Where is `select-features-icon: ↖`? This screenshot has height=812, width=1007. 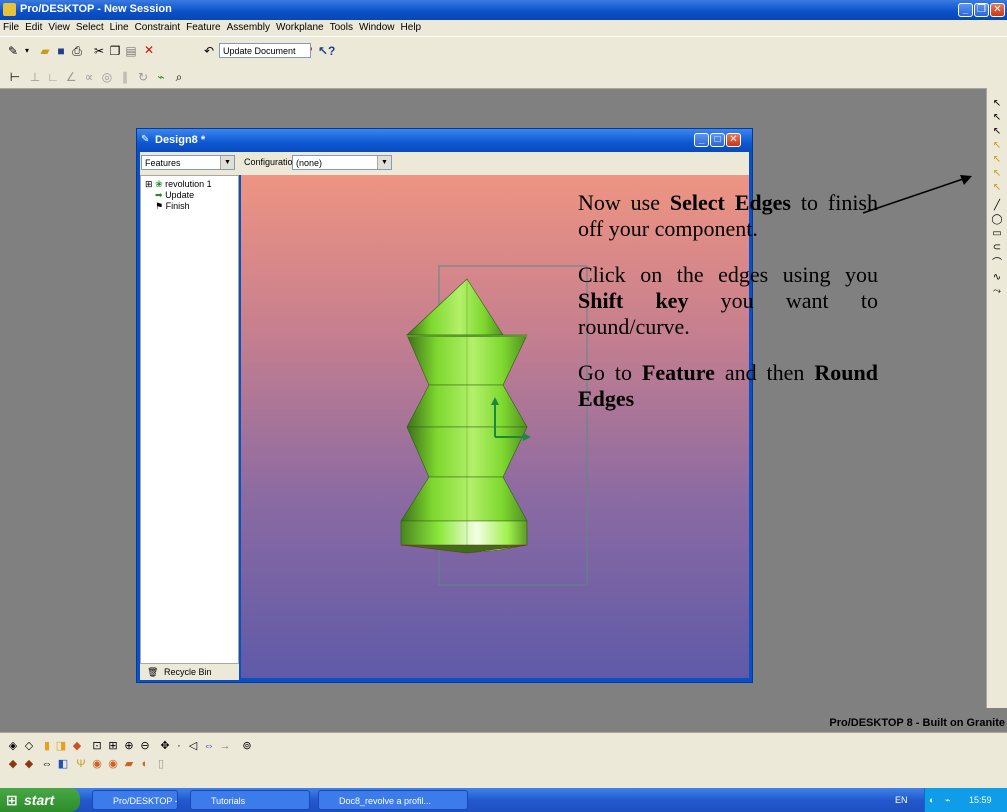 select-features-icon: ↖ is located at coordinates (997, 146).